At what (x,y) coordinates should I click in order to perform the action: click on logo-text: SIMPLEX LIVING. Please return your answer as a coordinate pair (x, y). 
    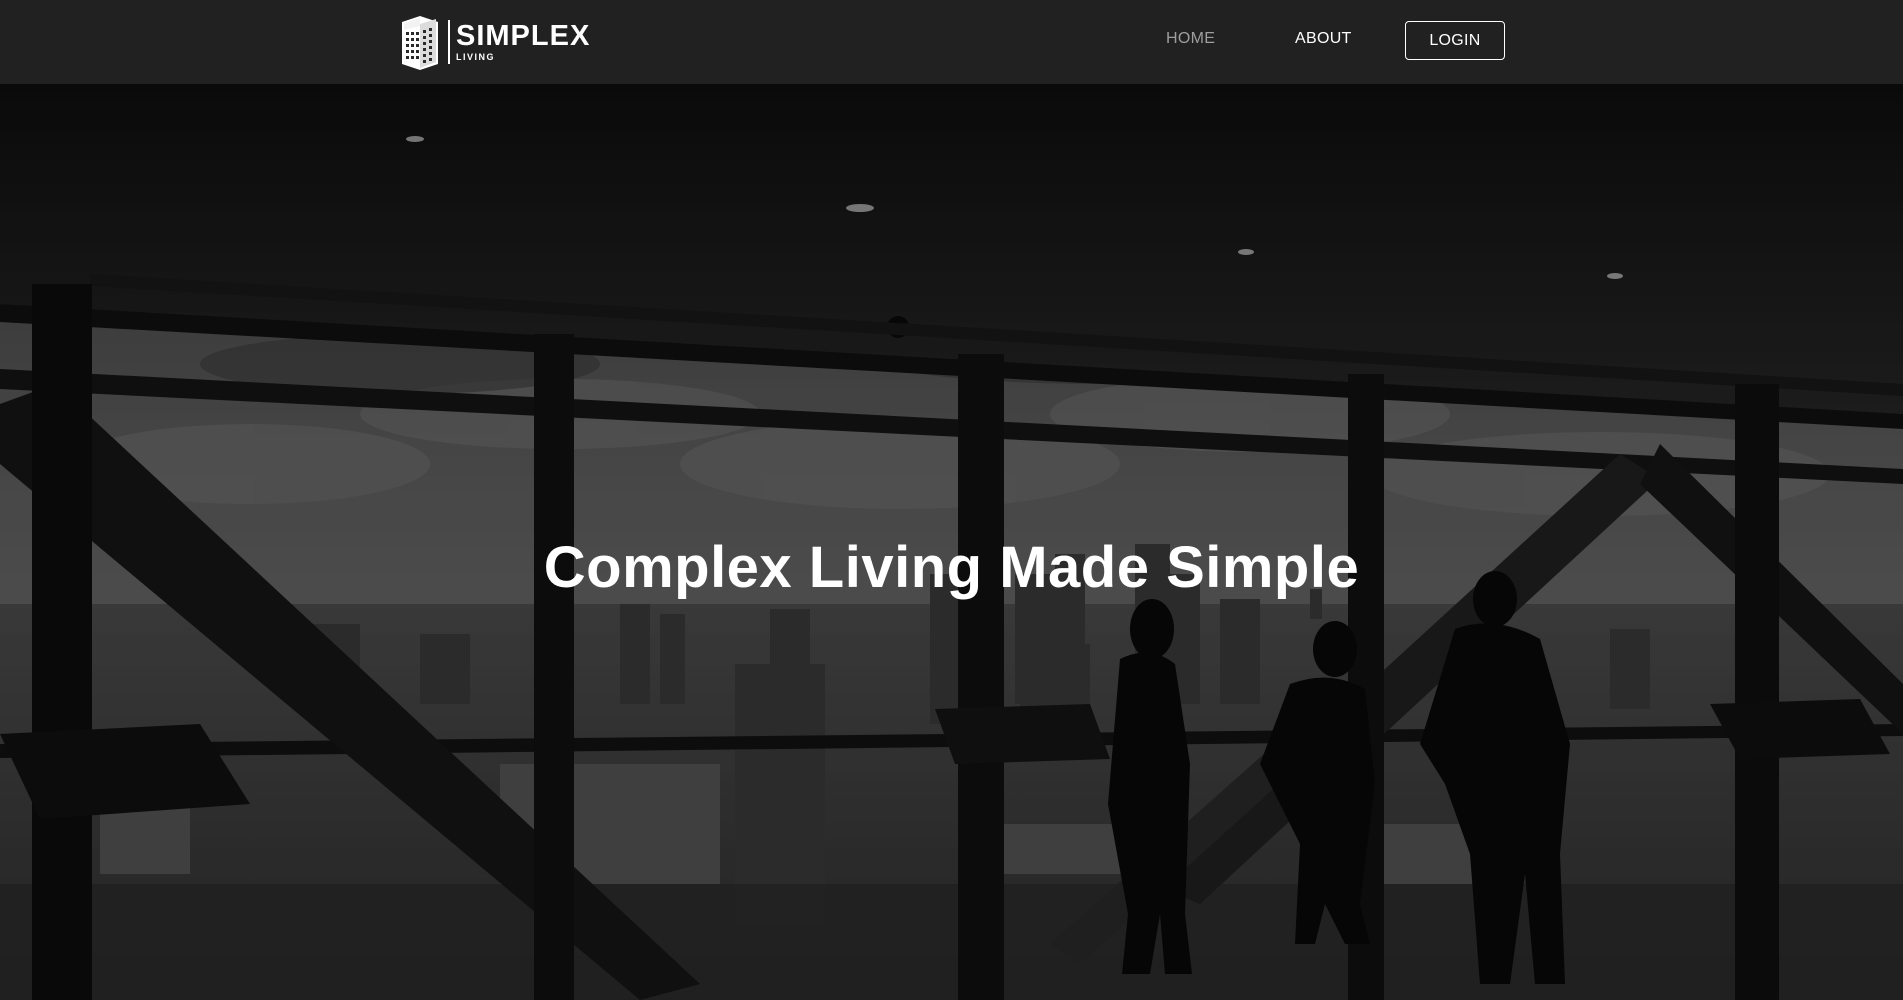
    Looking at the image, I should click on (523, 42).